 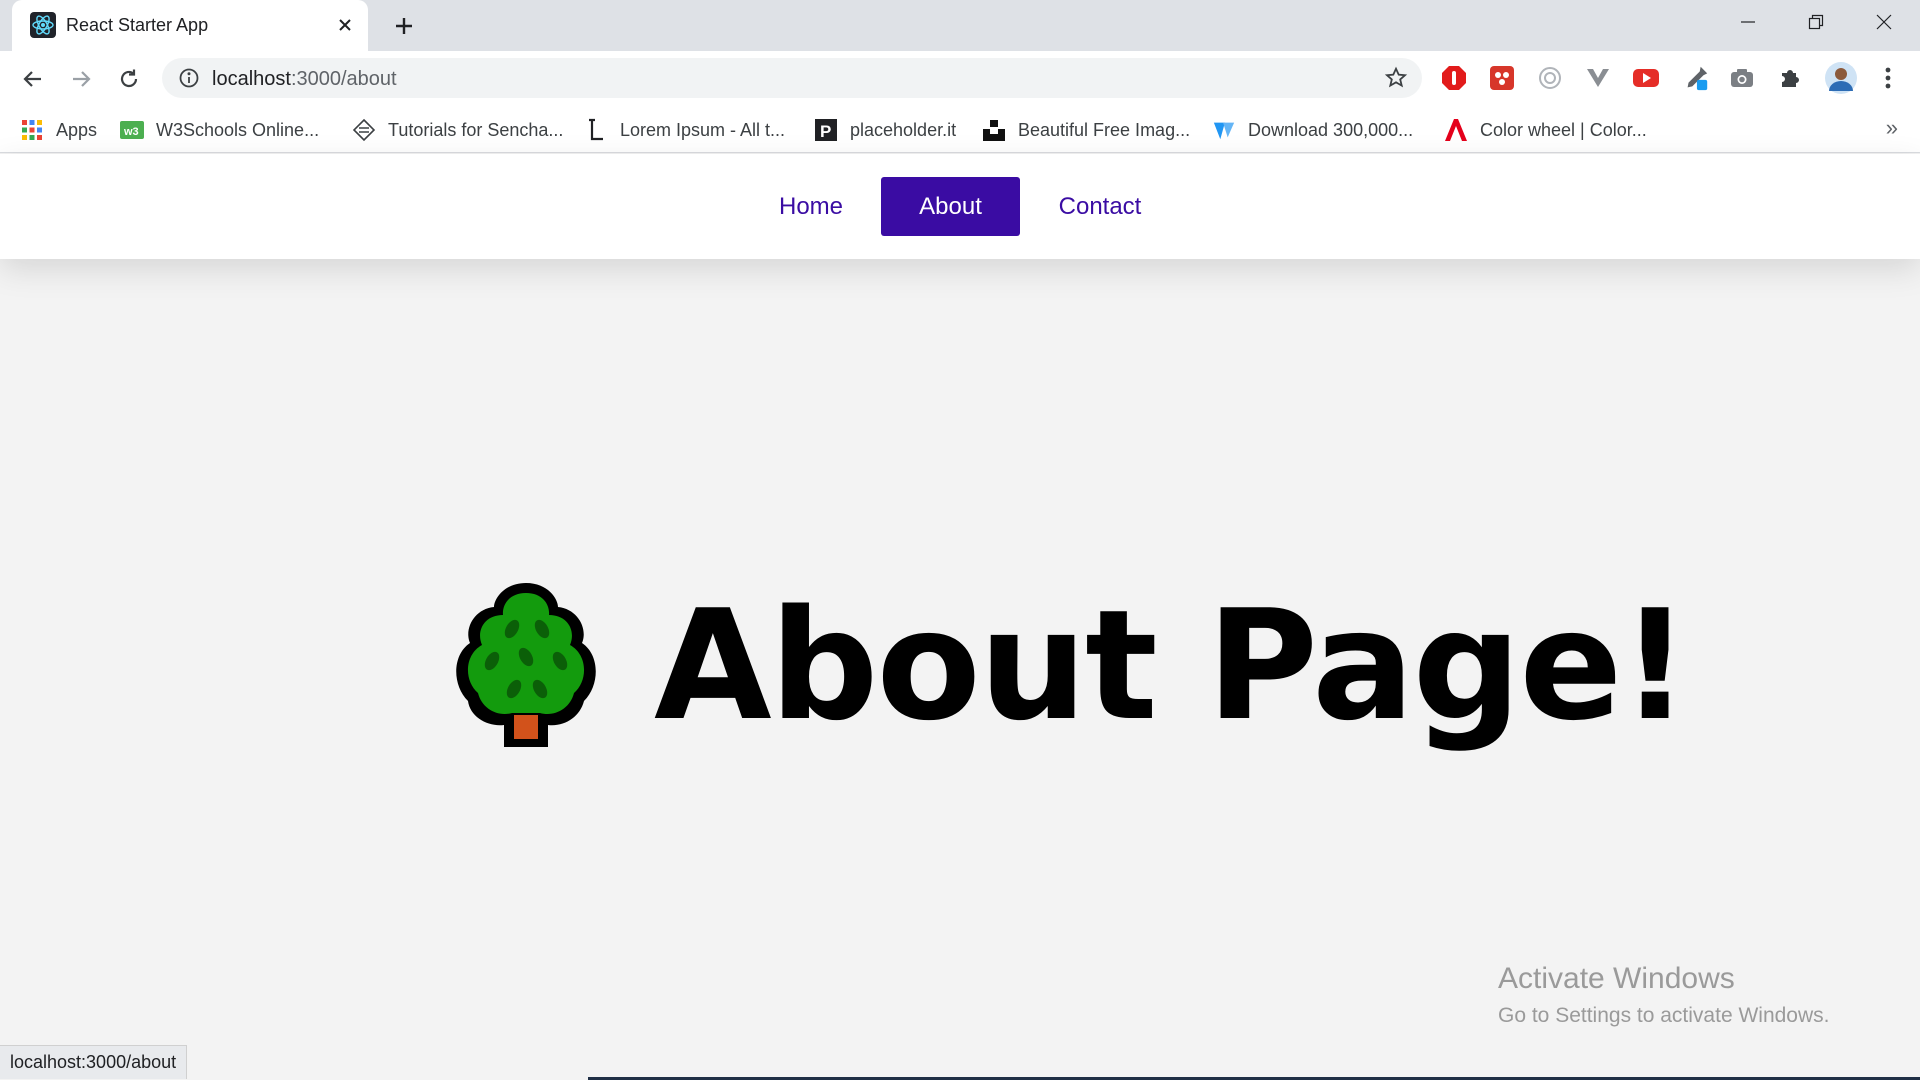 I want to click on tab-strip: React Starter App, so click(x=960, y=25).